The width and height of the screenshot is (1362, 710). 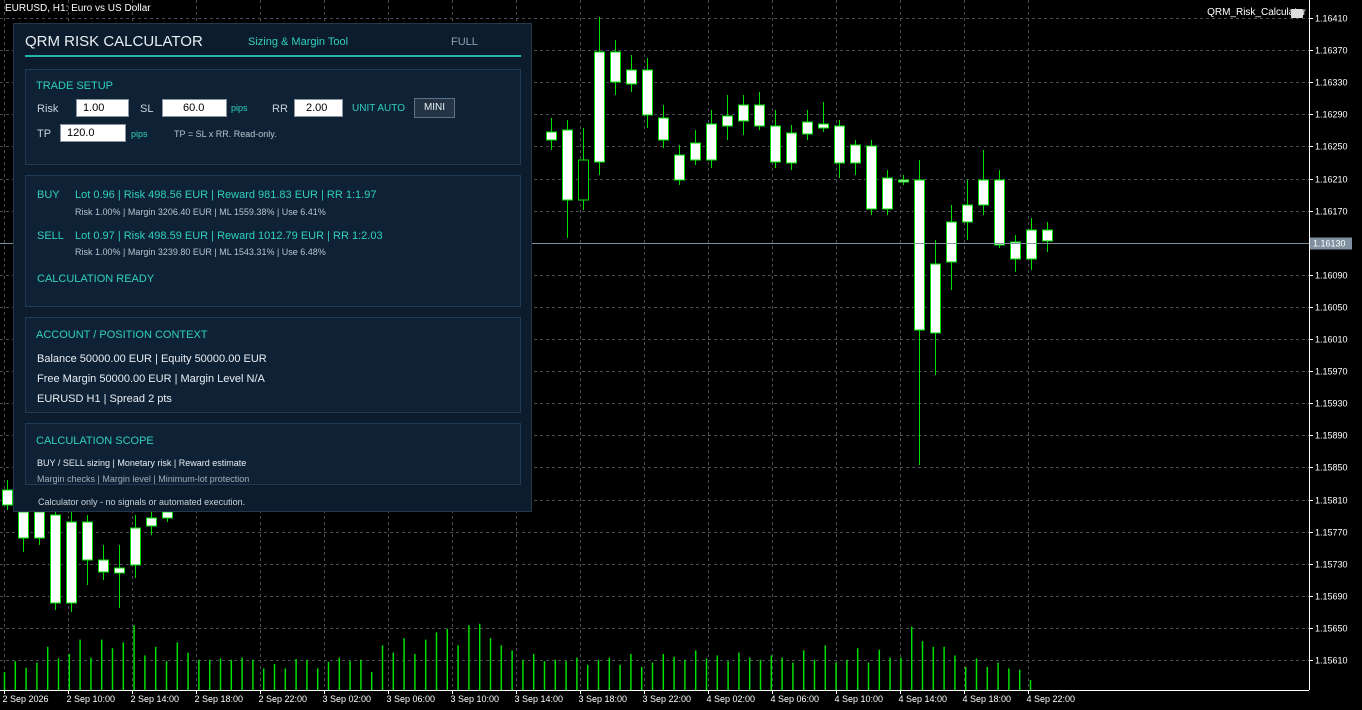 I want to click on time-tick-label: 3 Sep 18:00, so click(x=603, y=699).